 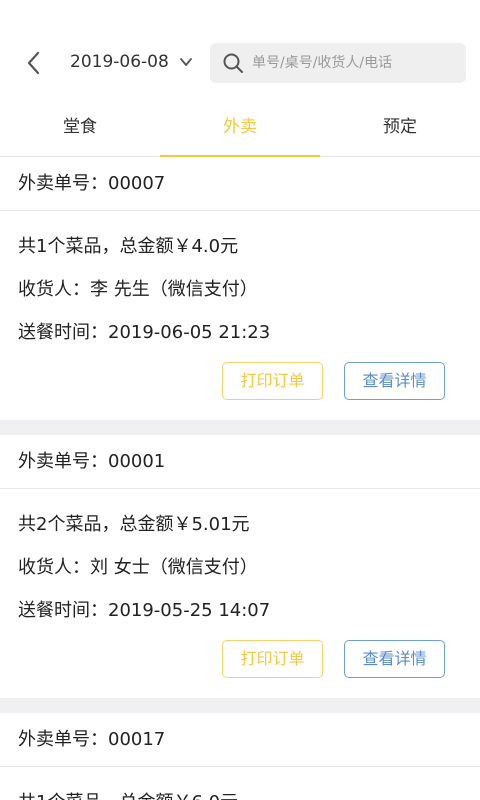 I want to click on order-card: 外卖单号：00017 共1个菜品，总金额￥6.0元, so click(x=240, y=756).